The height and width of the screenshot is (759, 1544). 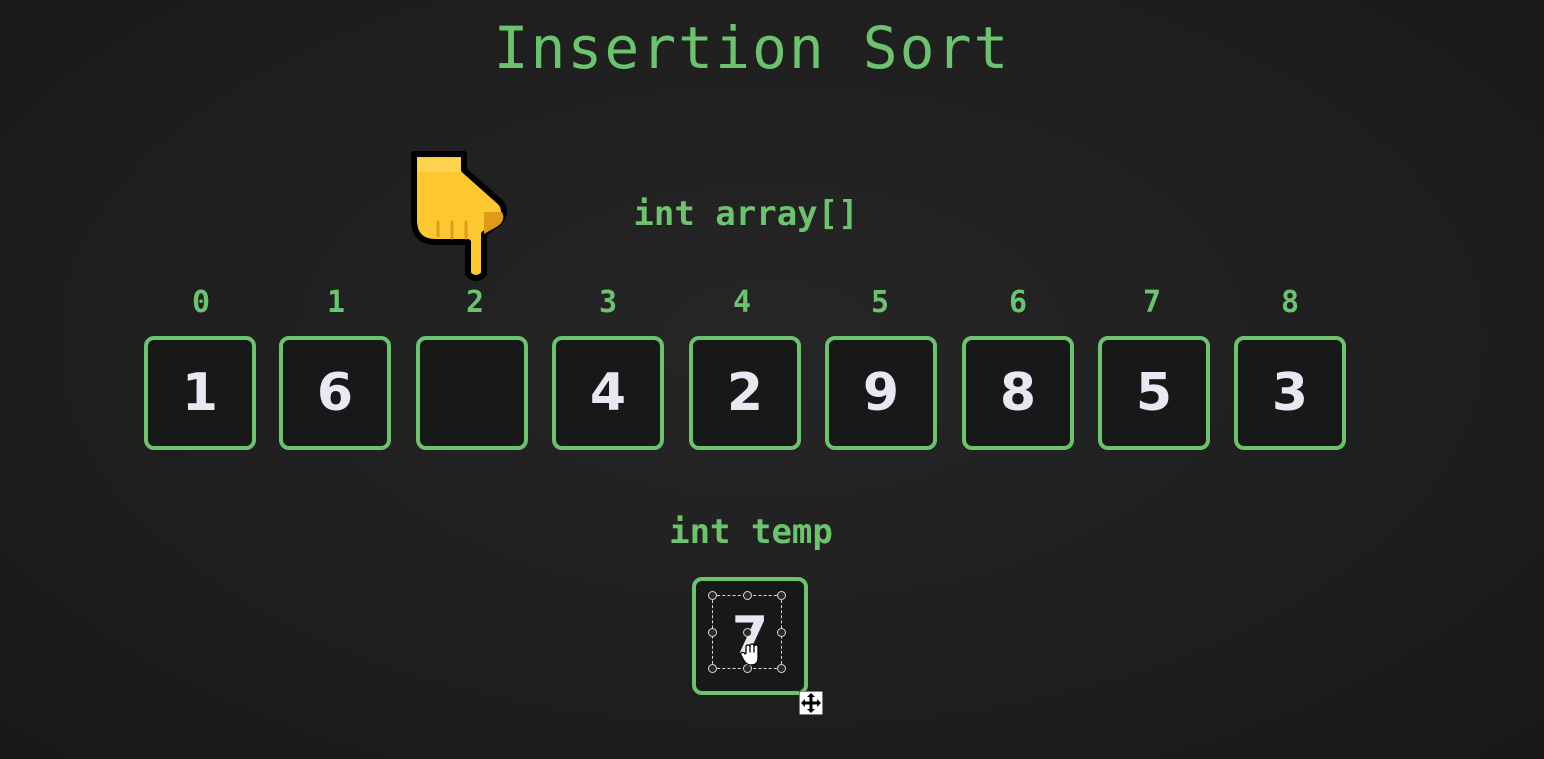 I want to click on cell-value: 4, so click(x=608, y=393).